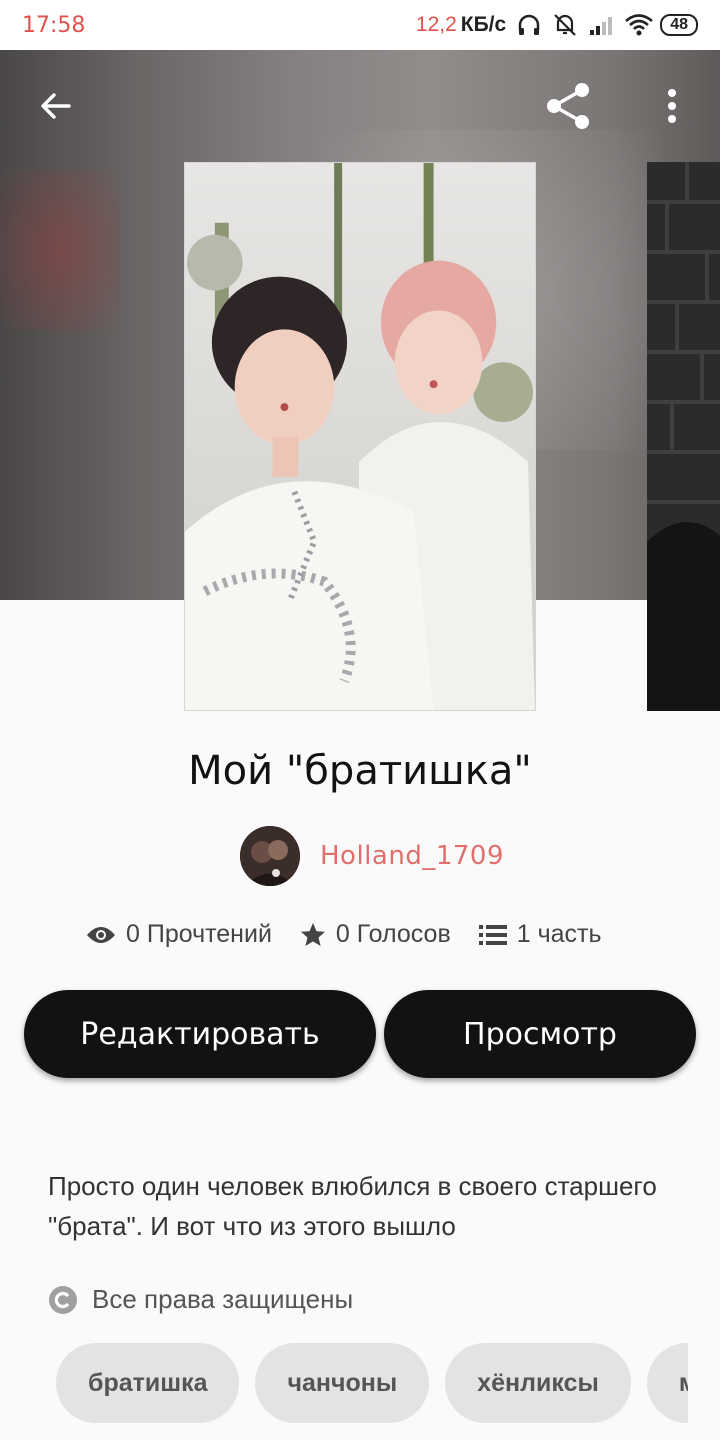  What do you see at coordinates (101, 934) in the screenshot?
I see `eye-icon` at bounding box center [101, 934].